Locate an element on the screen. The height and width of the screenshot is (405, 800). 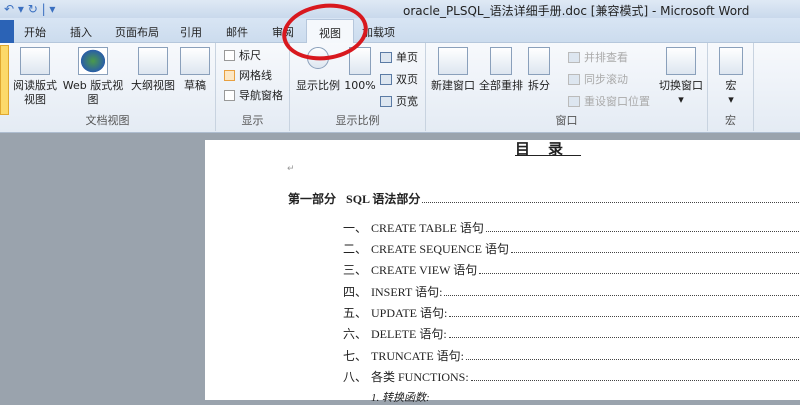
globe-icon is located at coordinates (93, 61).